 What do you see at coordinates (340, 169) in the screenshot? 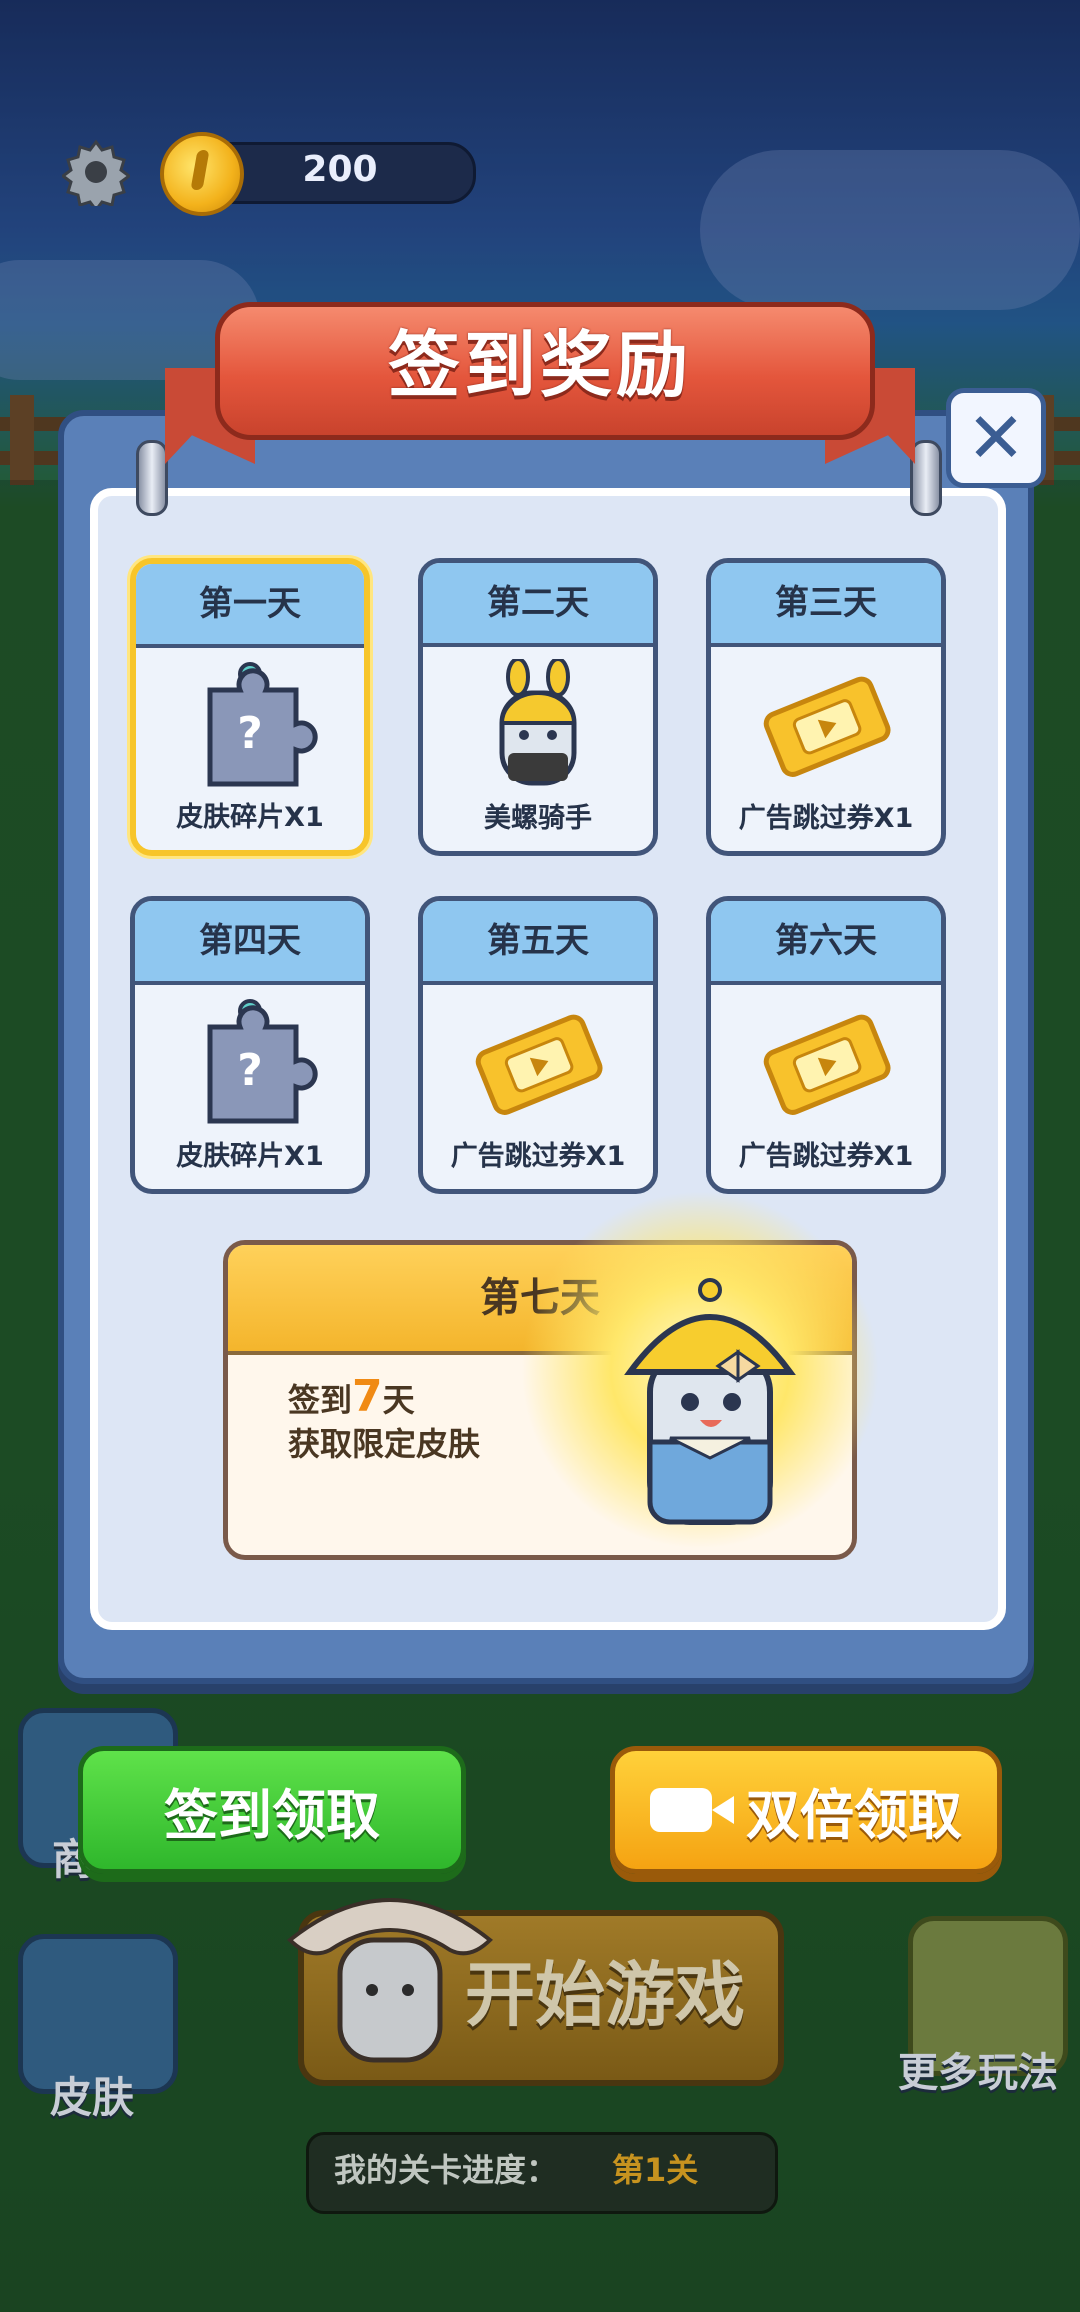
I see `coin-amount: 200` at bounding box center [340, 169].